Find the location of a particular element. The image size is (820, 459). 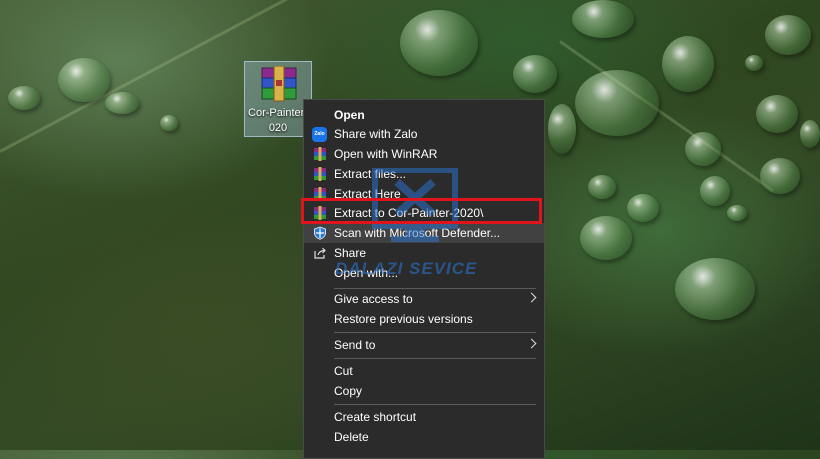

menu-item-label: Delete is located at coordinates (351, 437).